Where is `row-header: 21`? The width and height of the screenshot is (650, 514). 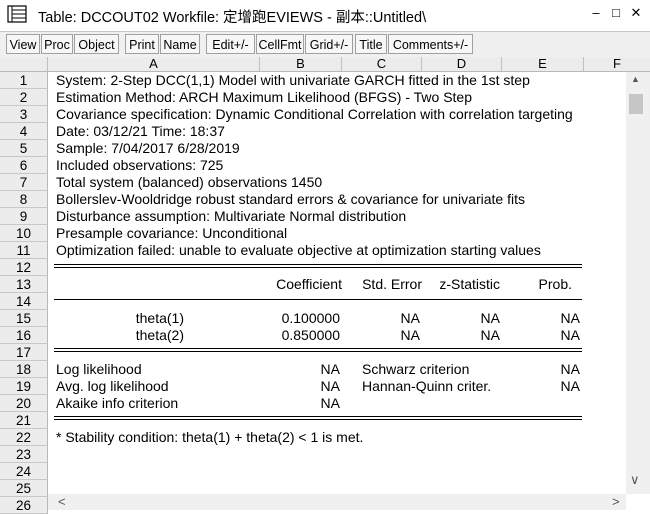 row-header: 21 is located at coordinates (24, 420).